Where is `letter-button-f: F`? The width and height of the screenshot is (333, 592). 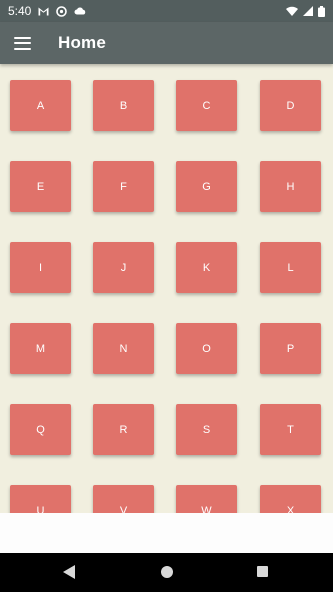
letter-button-f: F is located at coordinates (123, 186).